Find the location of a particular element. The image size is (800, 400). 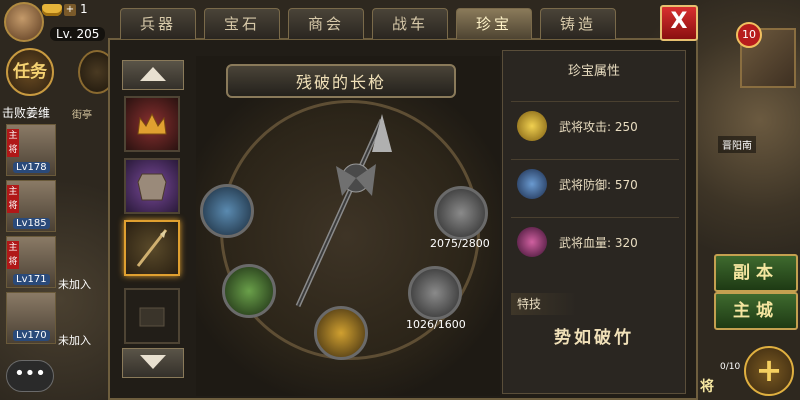

tab-guild: 商会 is located at coordinates (326, 23).